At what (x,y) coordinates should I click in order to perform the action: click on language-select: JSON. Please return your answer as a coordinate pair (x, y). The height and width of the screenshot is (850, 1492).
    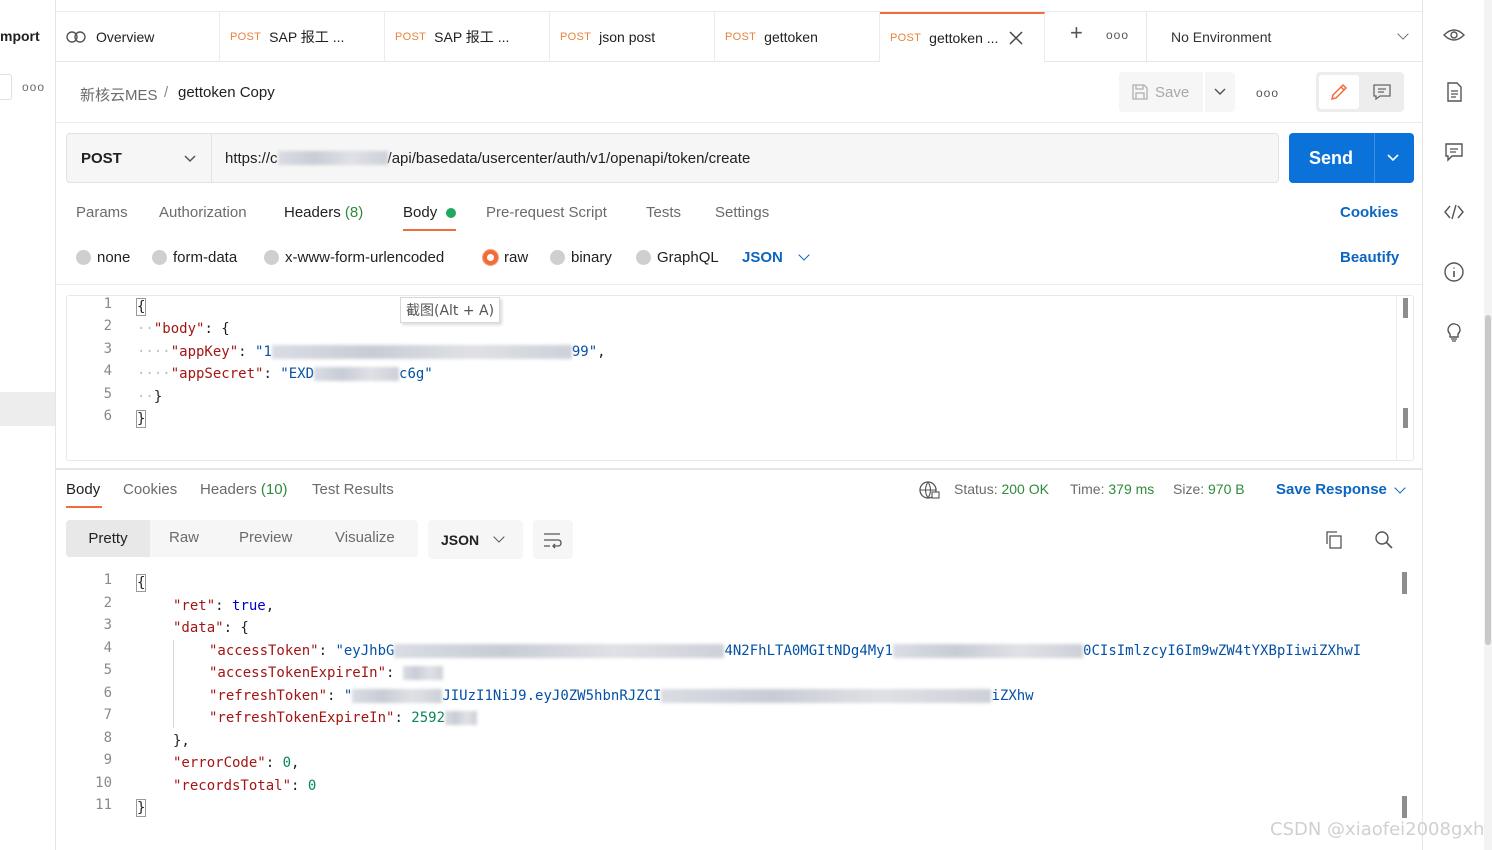
    Looking at the image, I should click on (762, 257).